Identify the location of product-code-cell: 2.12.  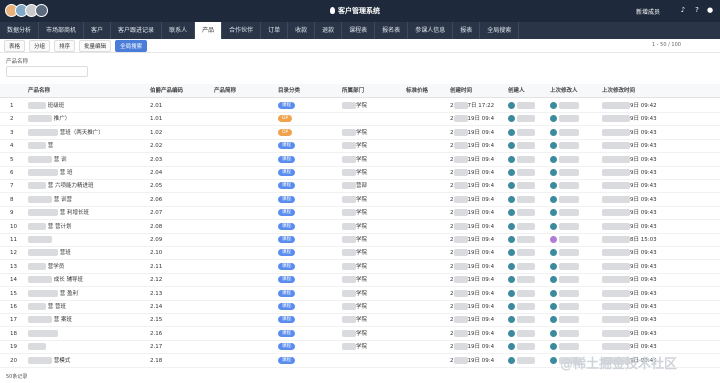
(180, 280).